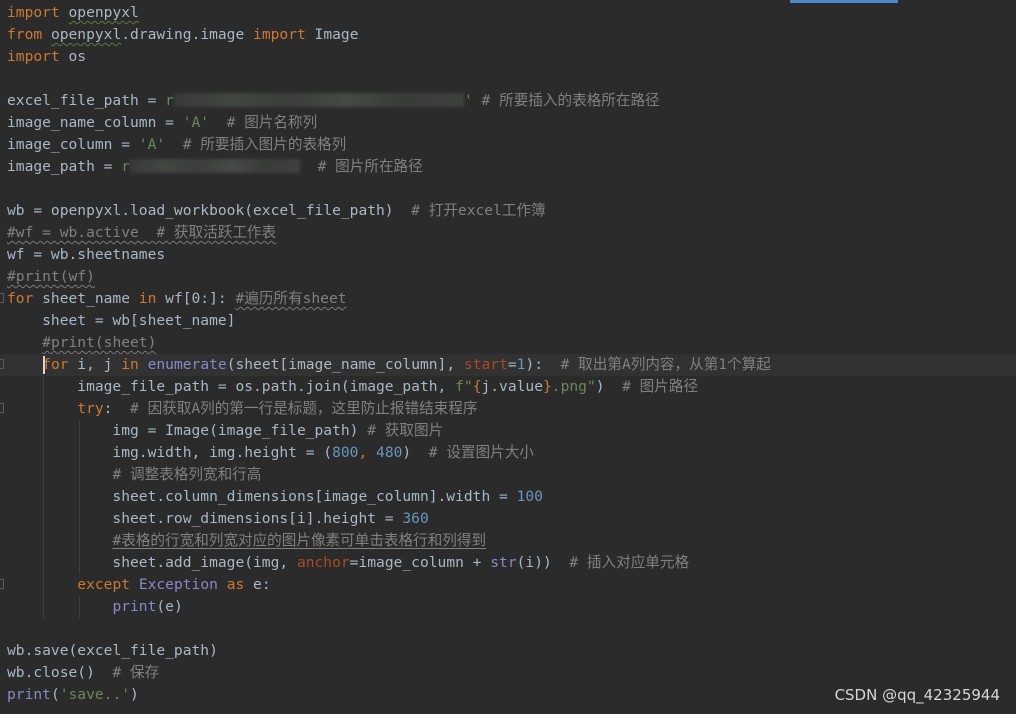  What do you see at coordinates (235, 584) in the screenshot?
I see `code-token: as` at bounding box center [235, 584].